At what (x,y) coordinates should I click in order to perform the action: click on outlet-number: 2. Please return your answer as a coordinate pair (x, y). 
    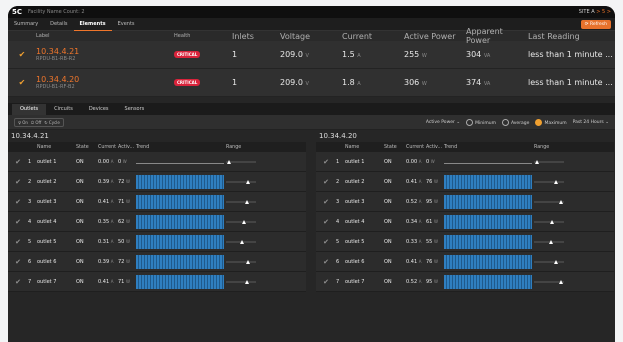
    Looking at the image, I should click on (30, 181).